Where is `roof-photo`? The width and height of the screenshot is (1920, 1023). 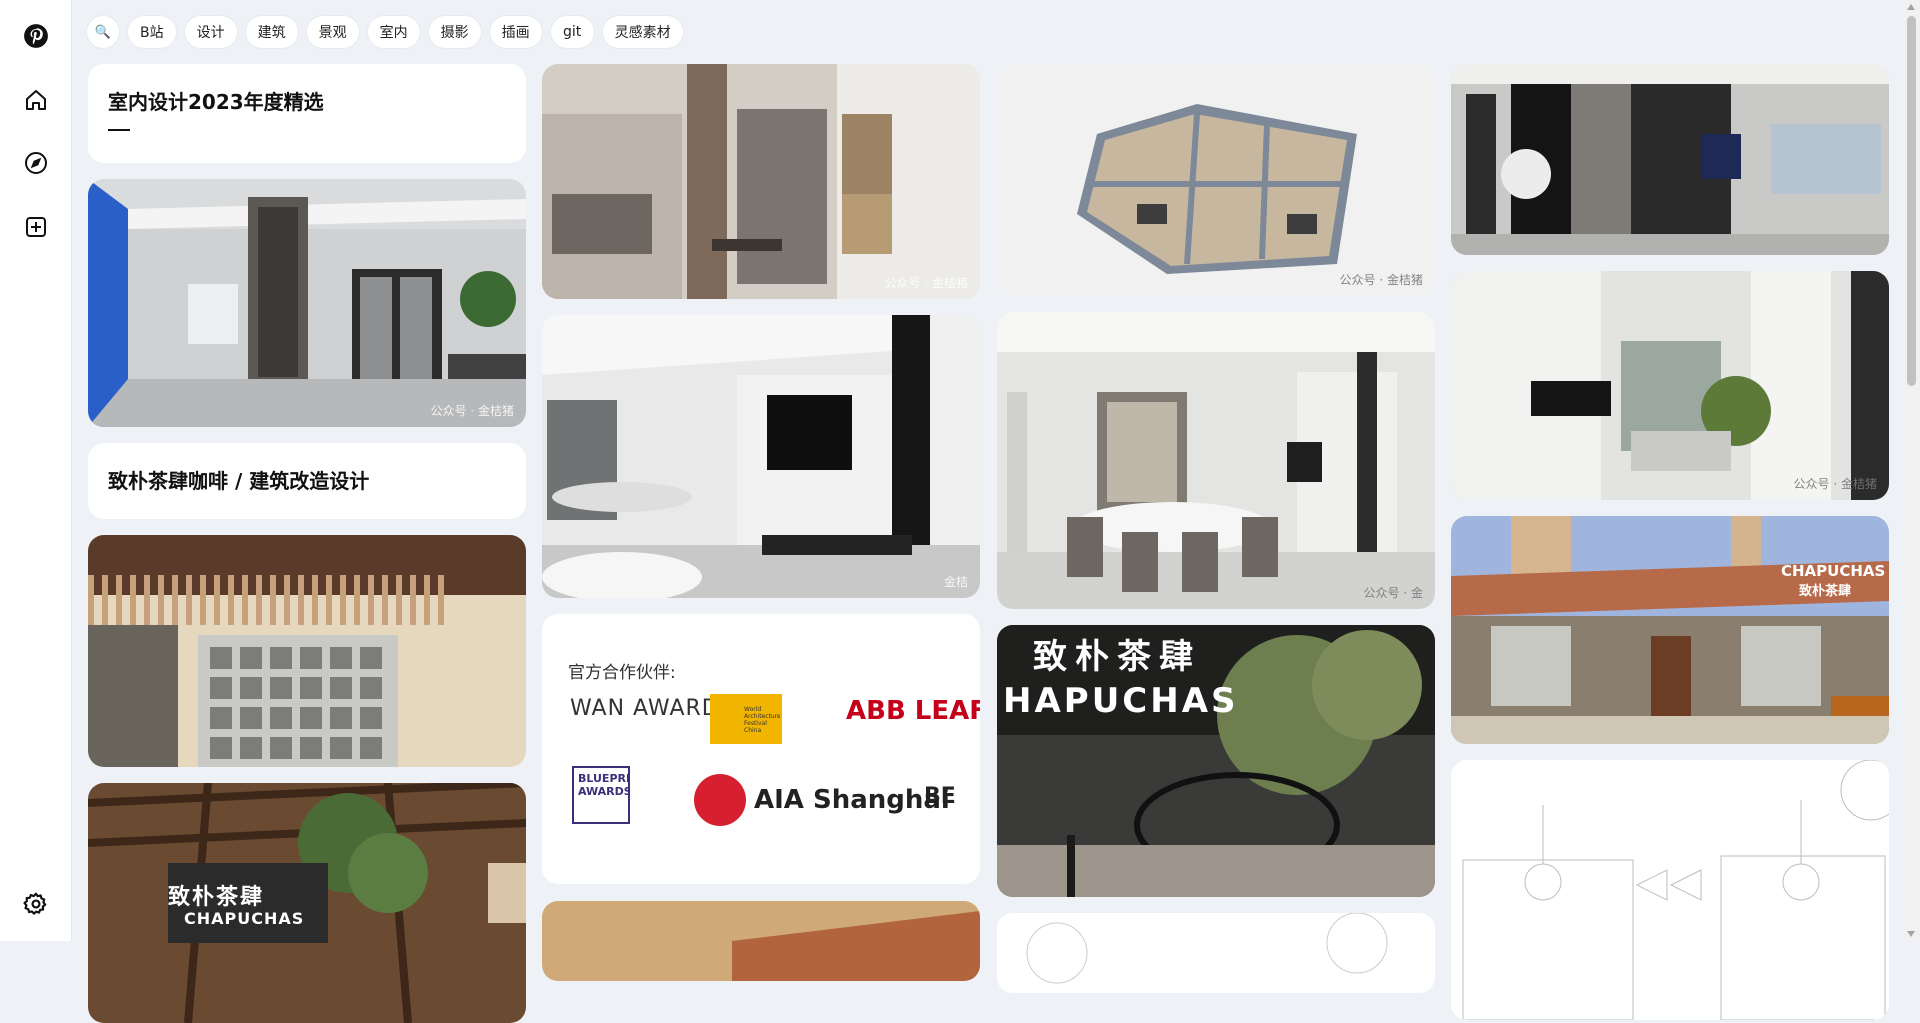
roof-photo is located at coordinates (761, 941).